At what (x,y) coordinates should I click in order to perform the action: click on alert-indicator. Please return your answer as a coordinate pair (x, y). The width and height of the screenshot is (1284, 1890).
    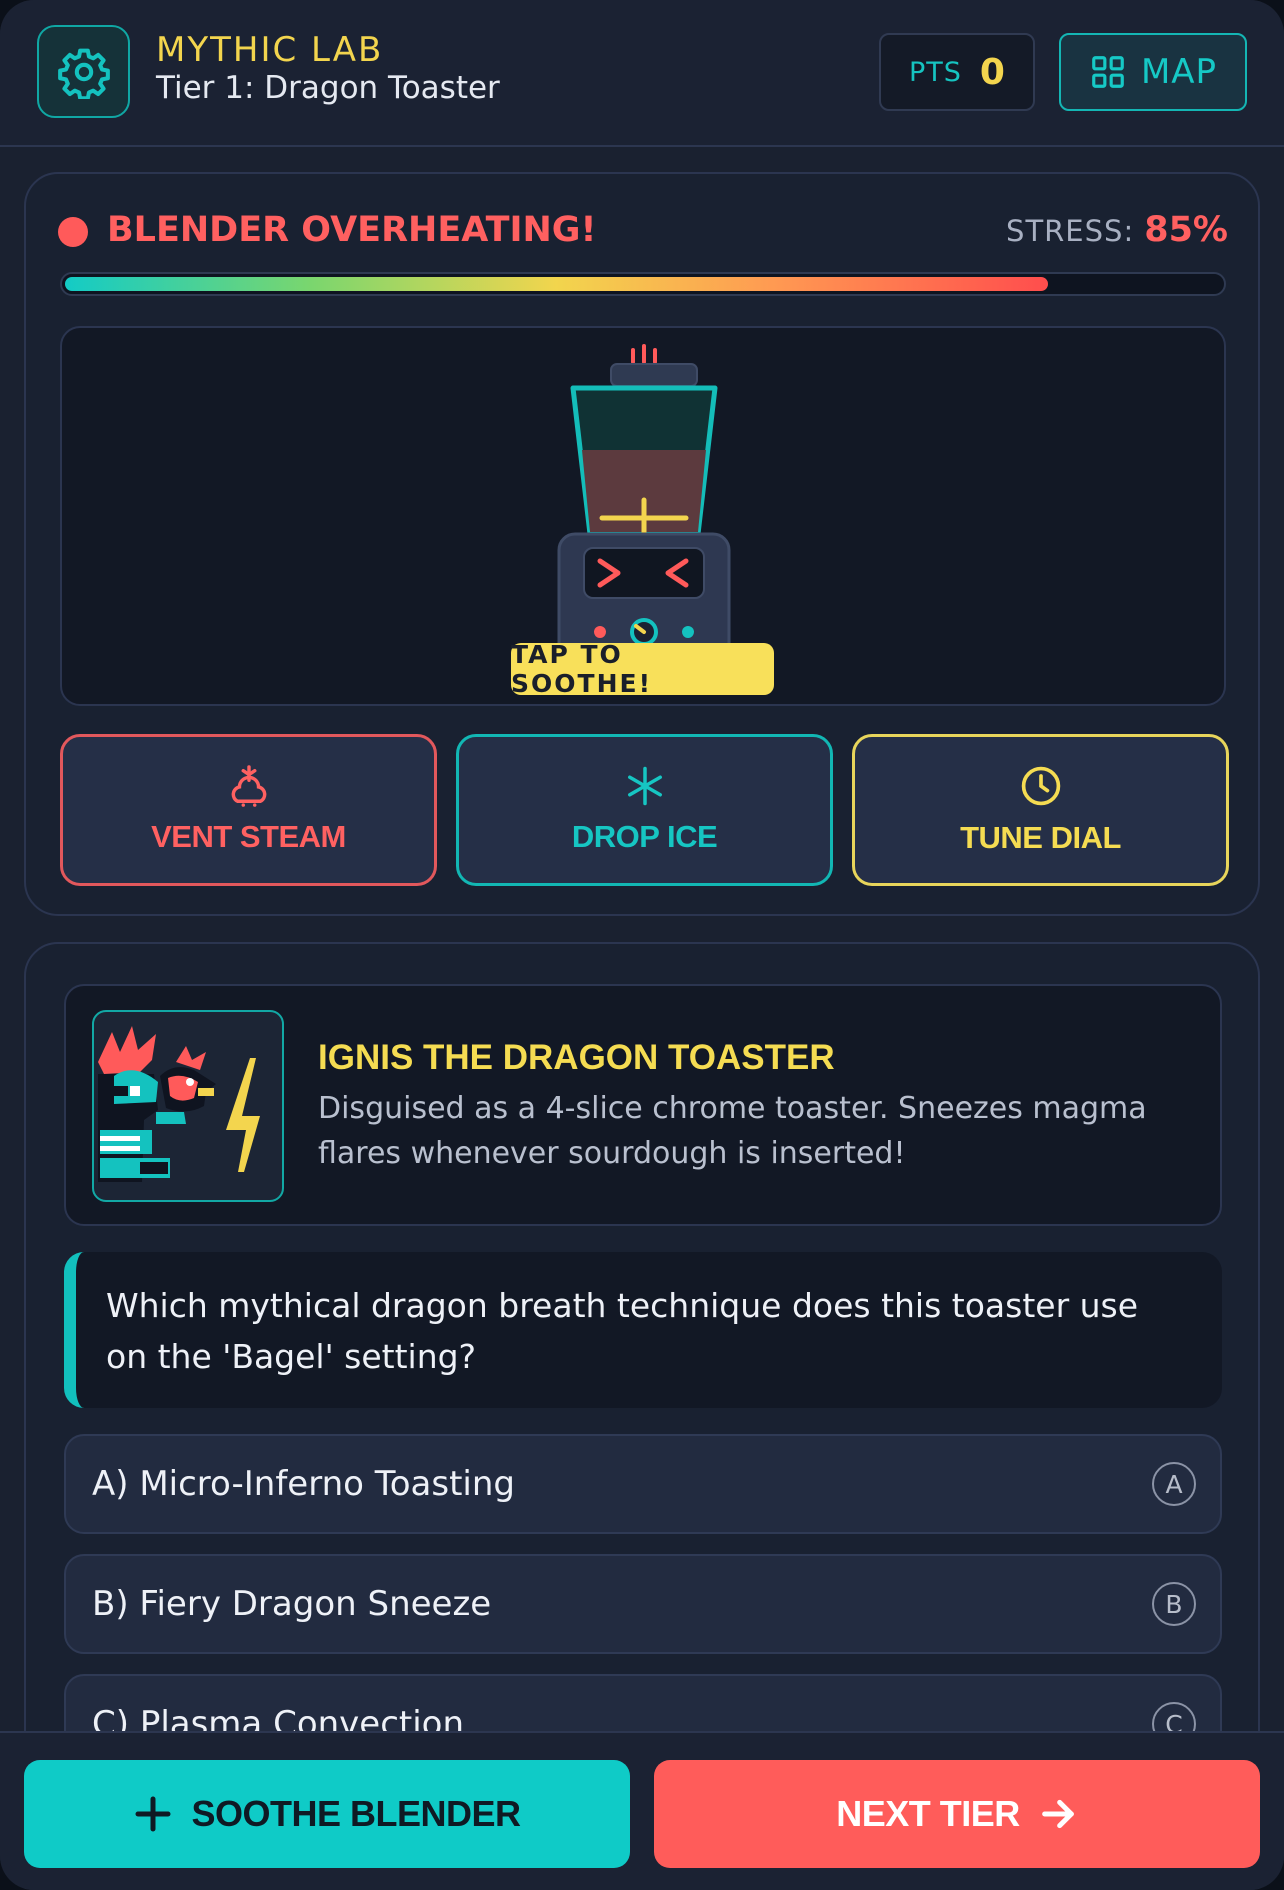
    Looking at the image, I should click on (73, 232).